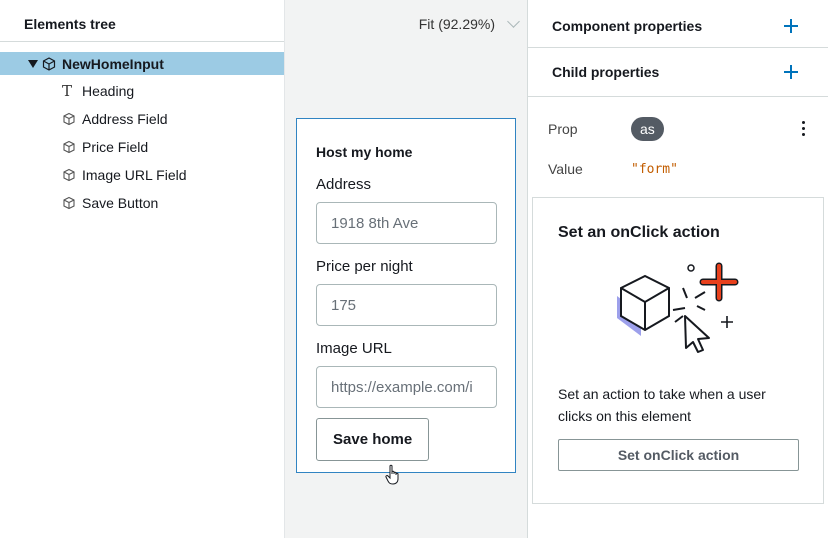  What do you see at coordinates (639, 232) in the screenshot?
I see `onclick-action-title: Set an onClick action` at bounding box center [639, 232].